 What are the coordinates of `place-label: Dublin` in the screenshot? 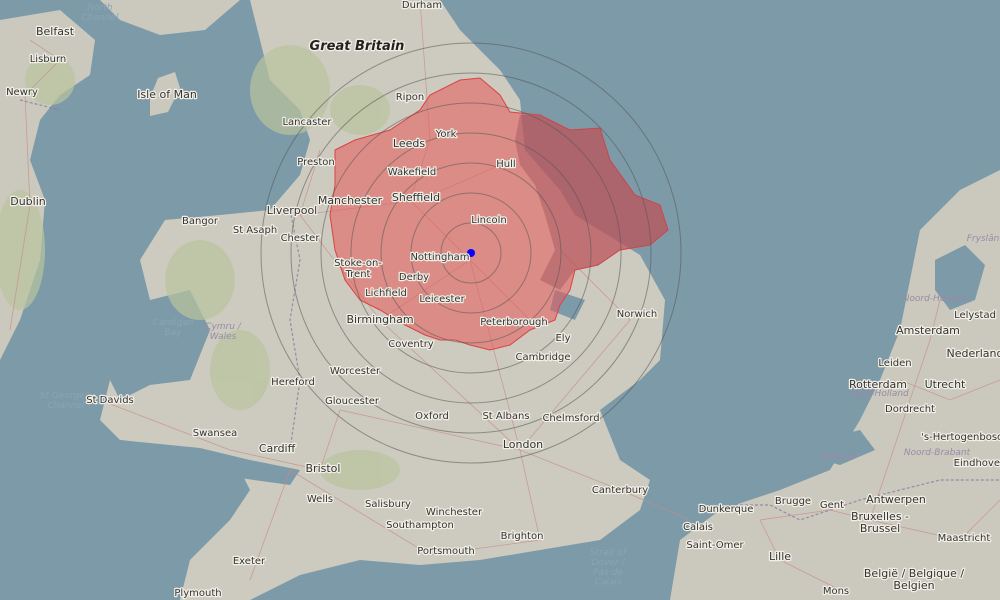 It's located at (28, 201).